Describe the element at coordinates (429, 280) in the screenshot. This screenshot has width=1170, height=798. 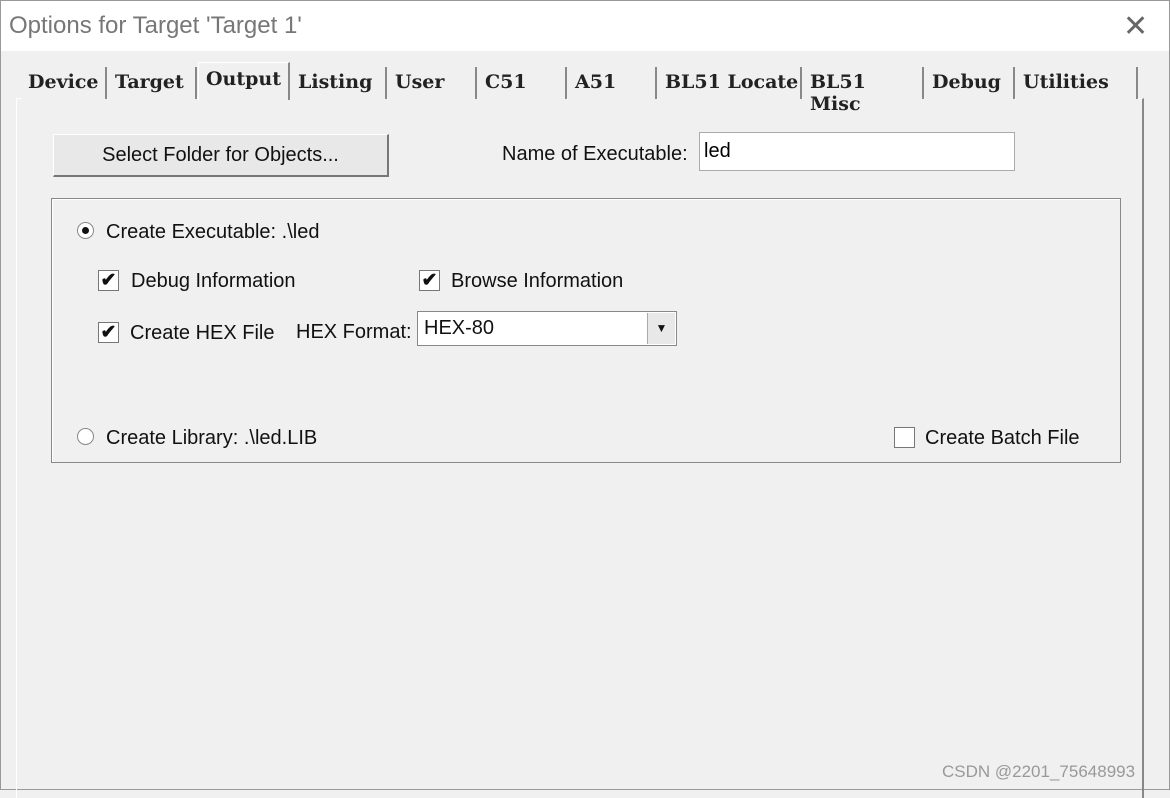
I see `browse-information-checkbox: ✔` at that location.